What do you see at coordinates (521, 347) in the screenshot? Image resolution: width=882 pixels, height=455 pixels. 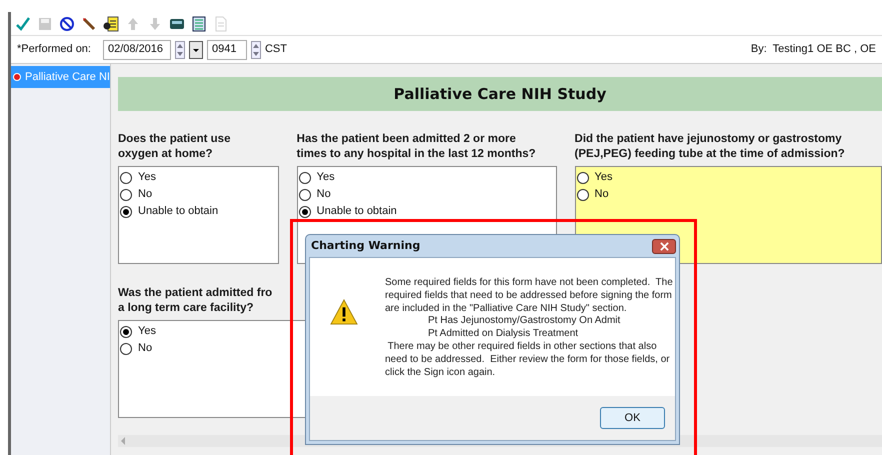 I see `message-text: There may be other required fields in other sections that also` at bounding box center [521, 347].